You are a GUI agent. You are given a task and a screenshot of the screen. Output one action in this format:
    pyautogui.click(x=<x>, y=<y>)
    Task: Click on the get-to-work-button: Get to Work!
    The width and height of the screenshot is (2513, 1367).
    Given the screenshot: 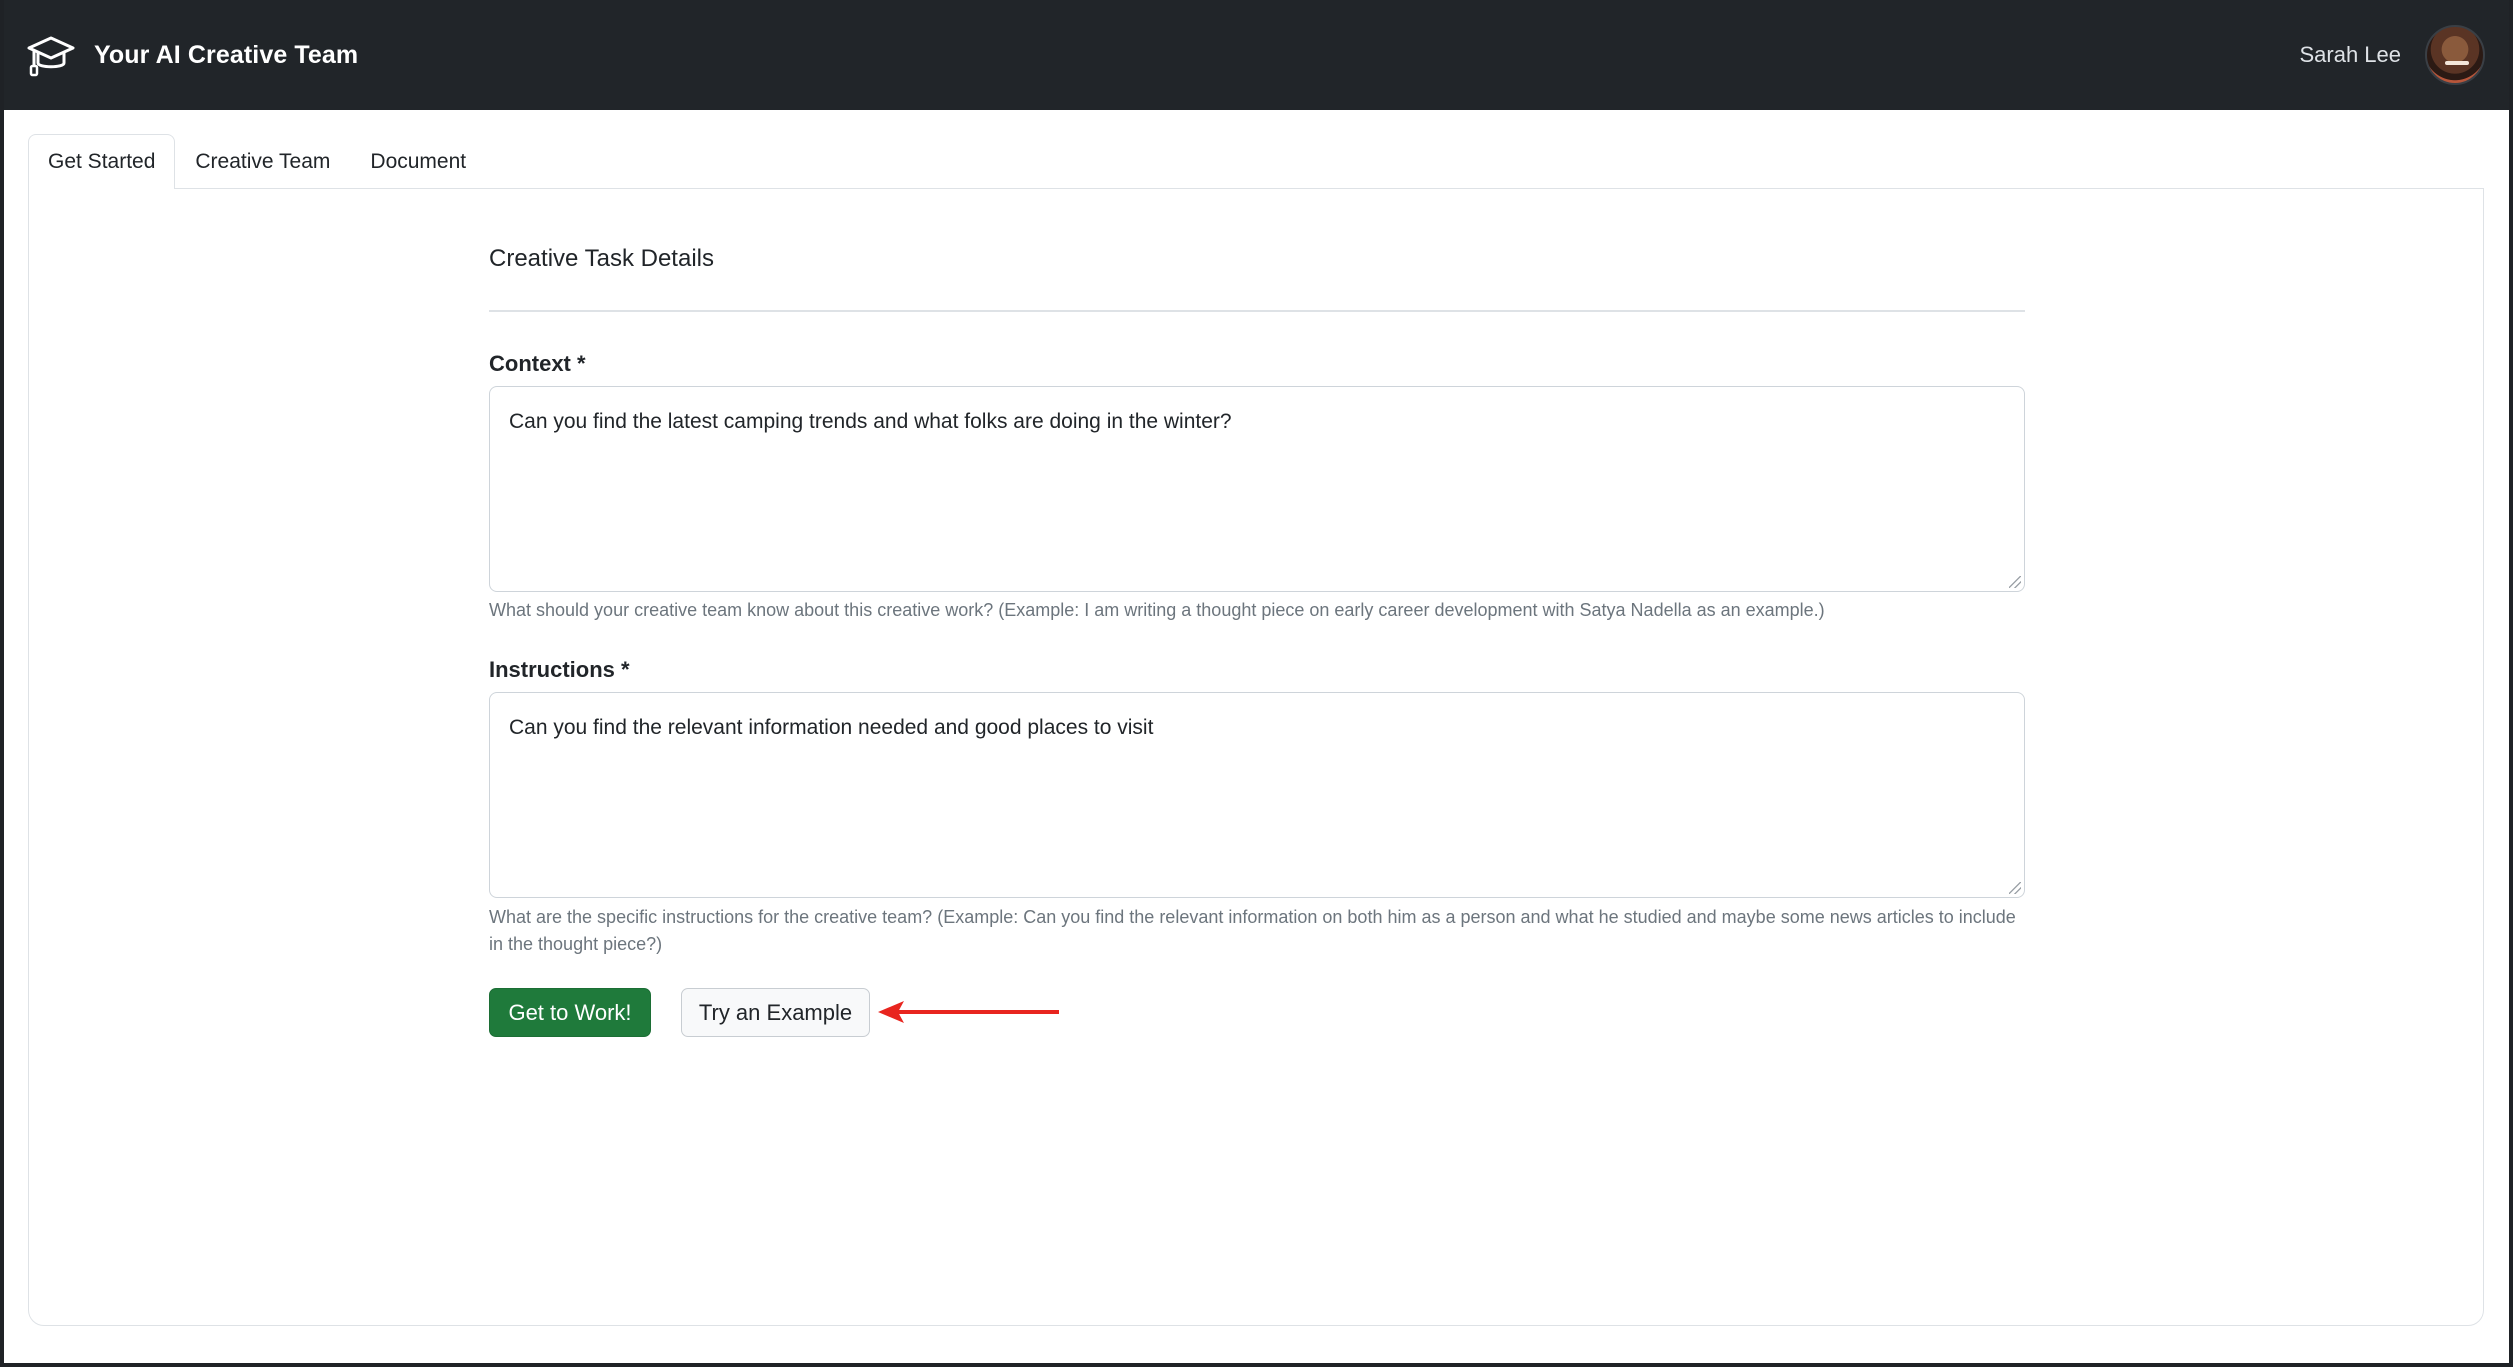 What is the action you would take?
    pyautogui.click(x=570, y=1012)
    